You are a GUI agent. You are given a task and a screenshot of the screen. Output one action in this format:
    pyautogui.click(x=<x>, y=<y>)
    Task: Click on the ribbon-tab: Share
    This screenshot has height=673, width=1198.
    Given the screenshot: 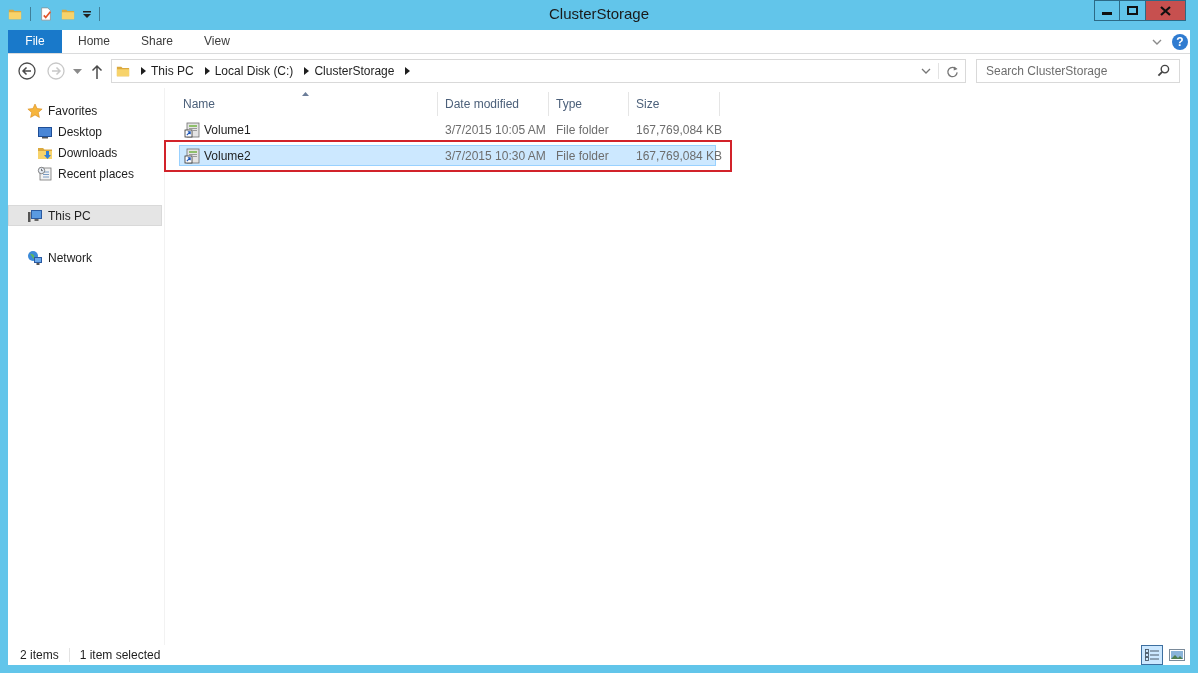 What is the action you would take?
    pyautogui.click(x=157, y=41)
    